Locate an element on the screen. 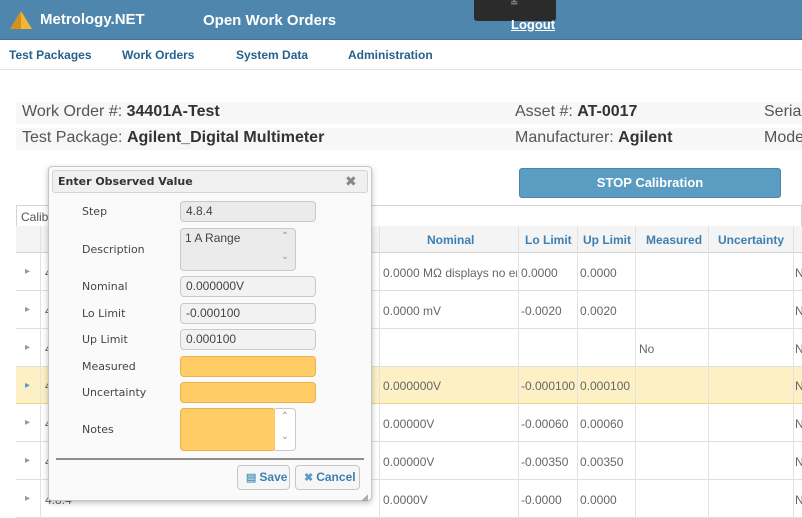 The width and height of the screenshot is (802, 518). up-limit-label: Up Limit is located at coordinates (105, 339).